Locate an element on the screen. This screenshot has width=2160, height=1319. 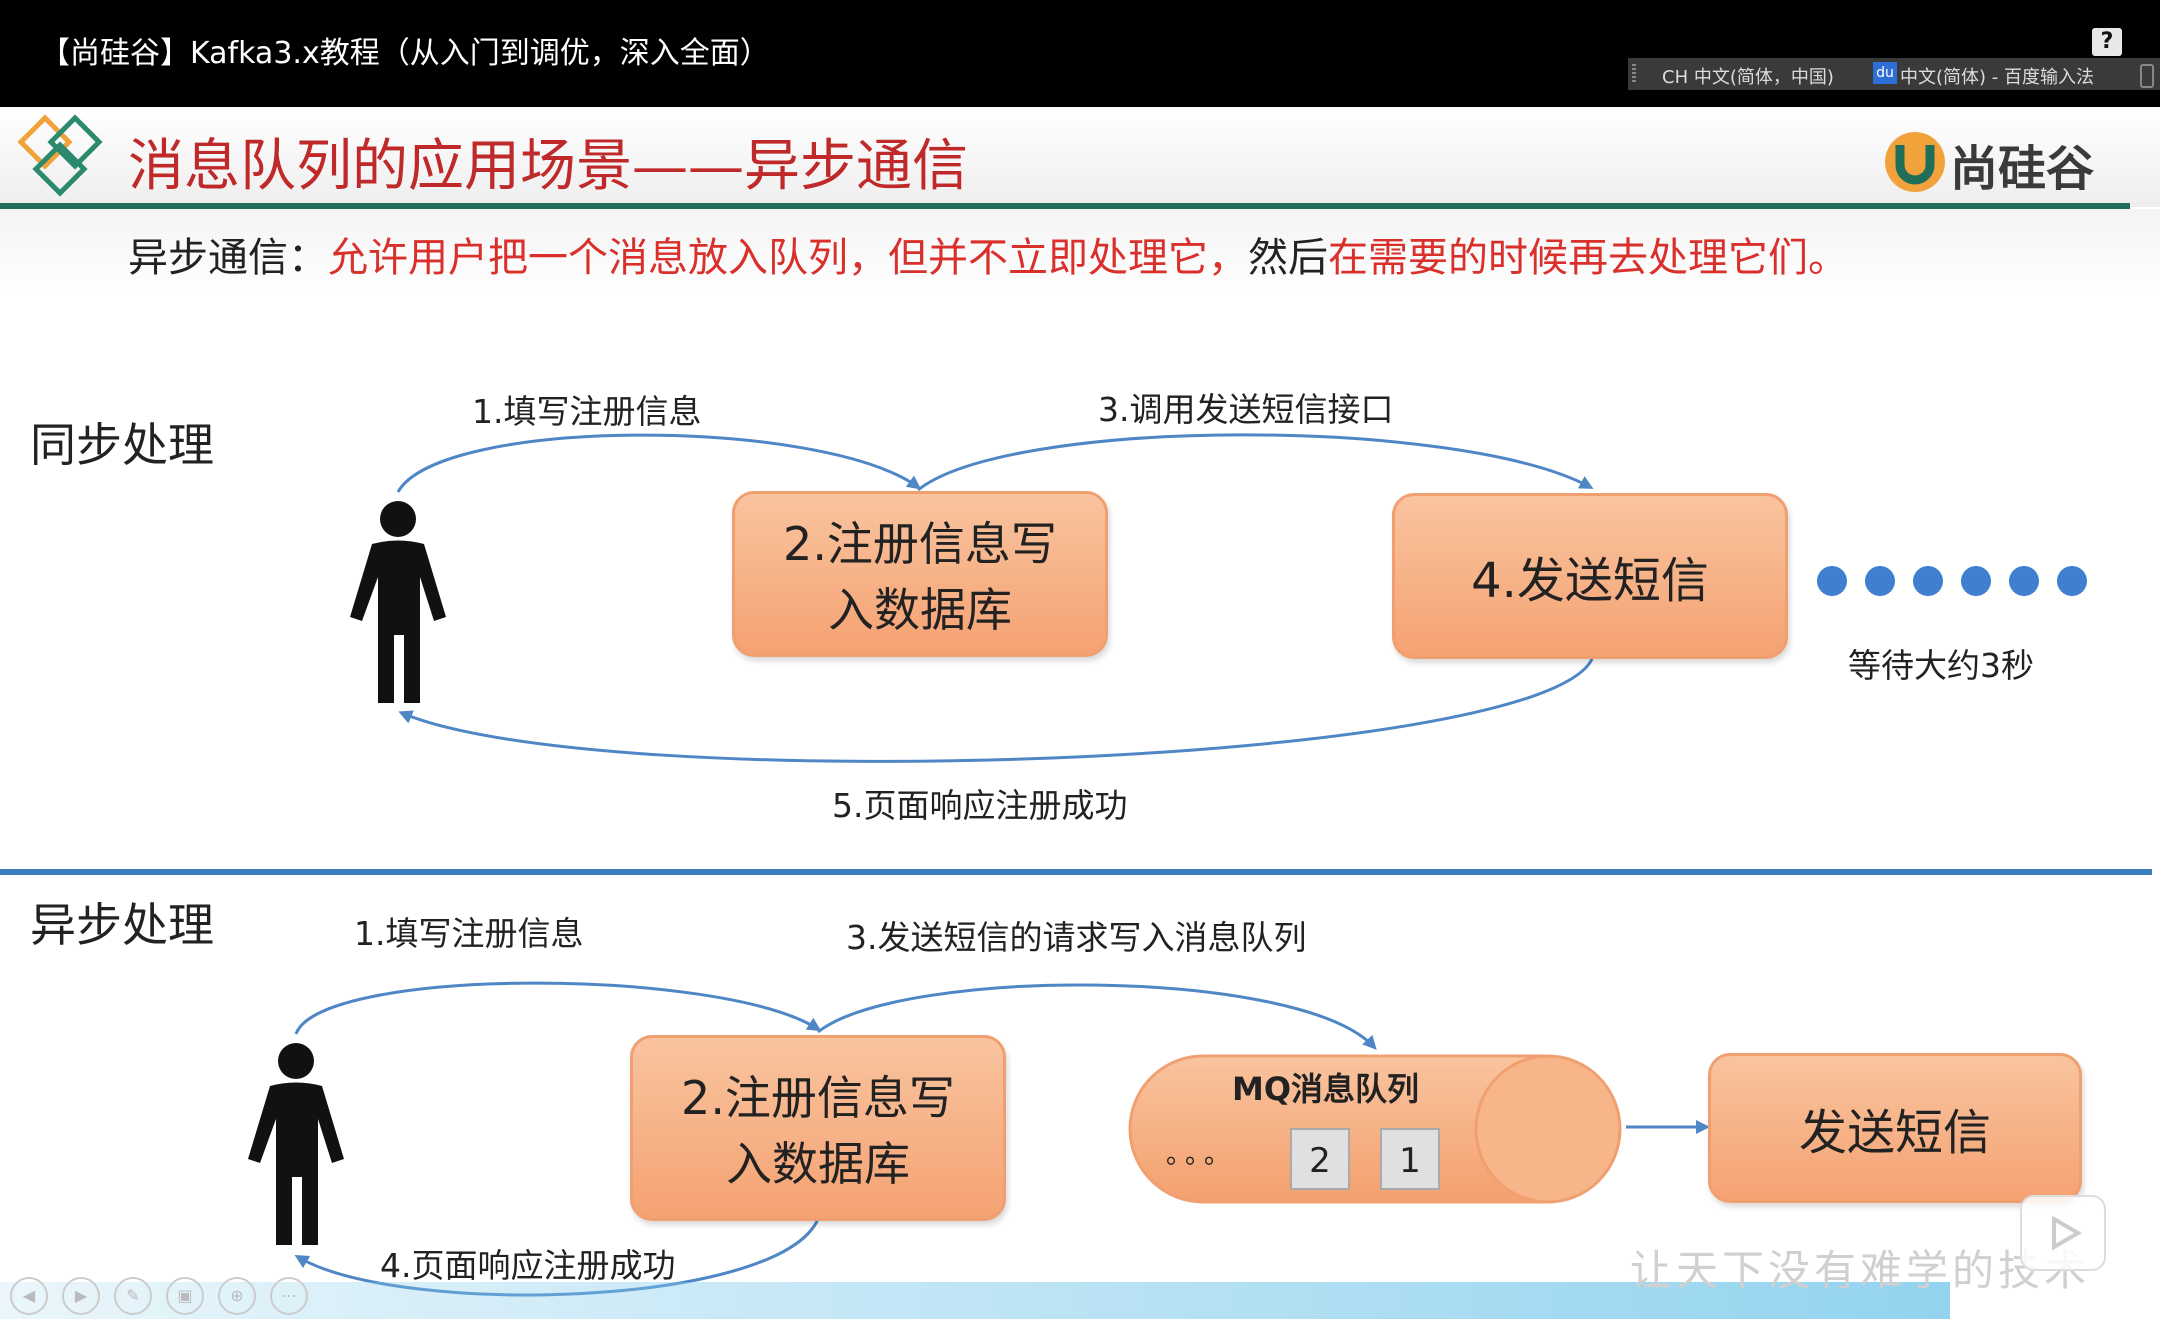
ime-expand-icon is located at coordinates (2147, 76).